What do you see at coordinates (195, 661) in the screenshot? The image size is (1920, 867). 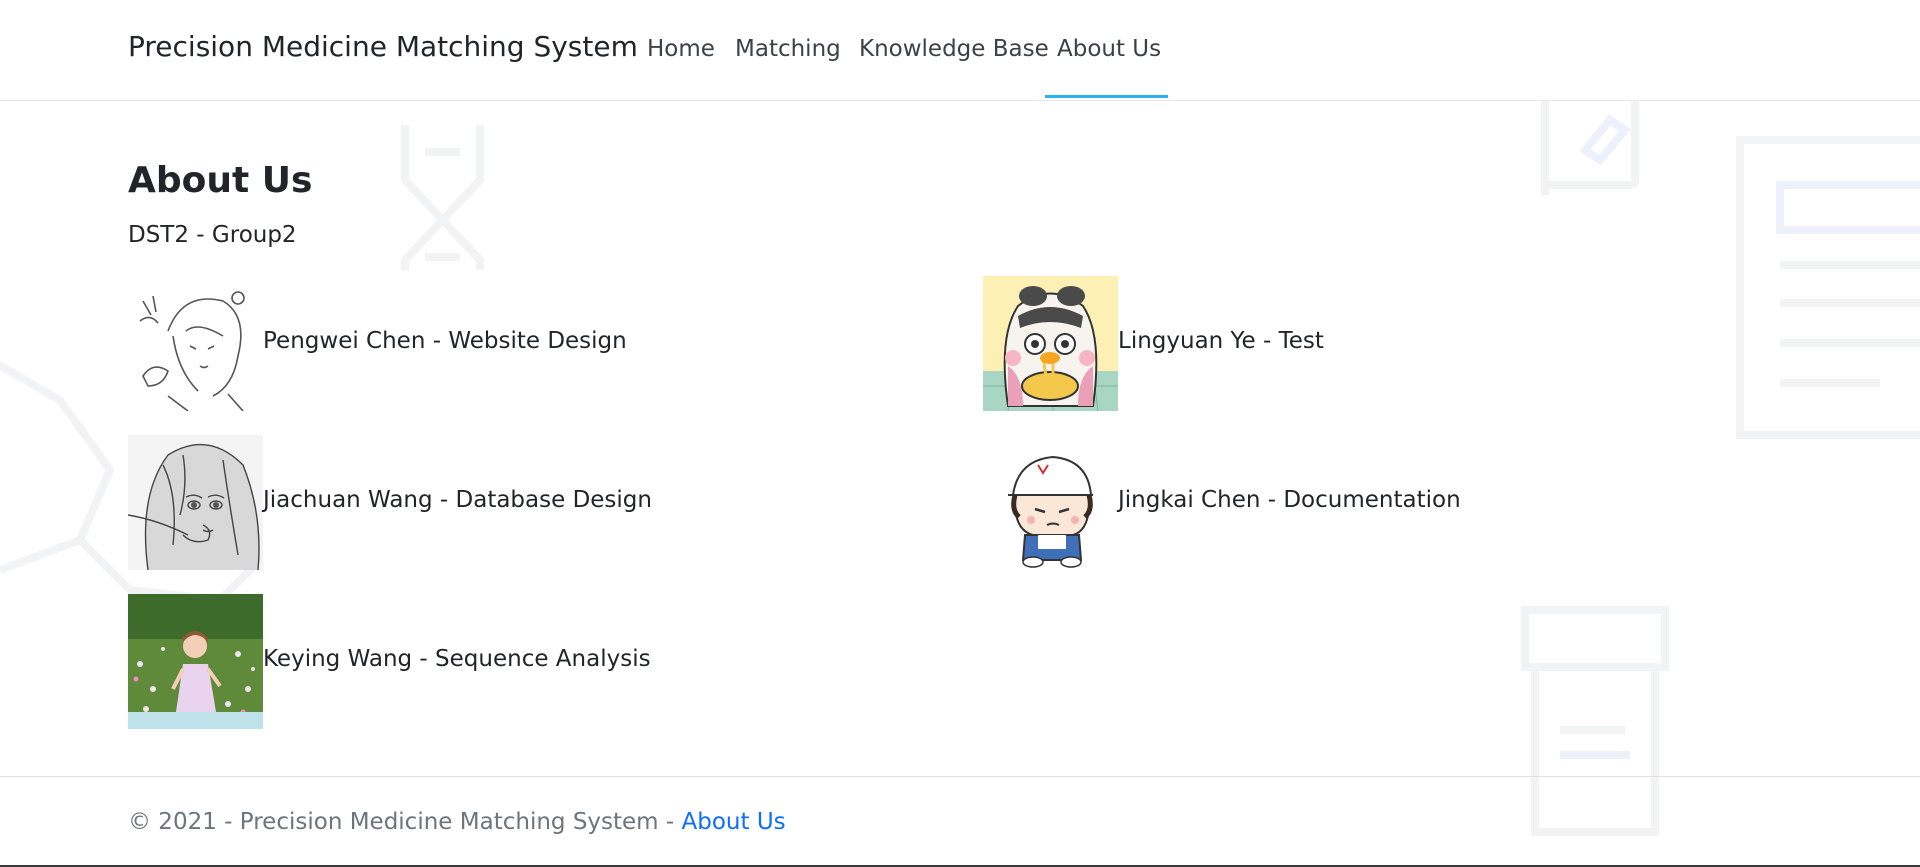 I see `child-photo-avatar-icon` at bounding box center [195, 661].